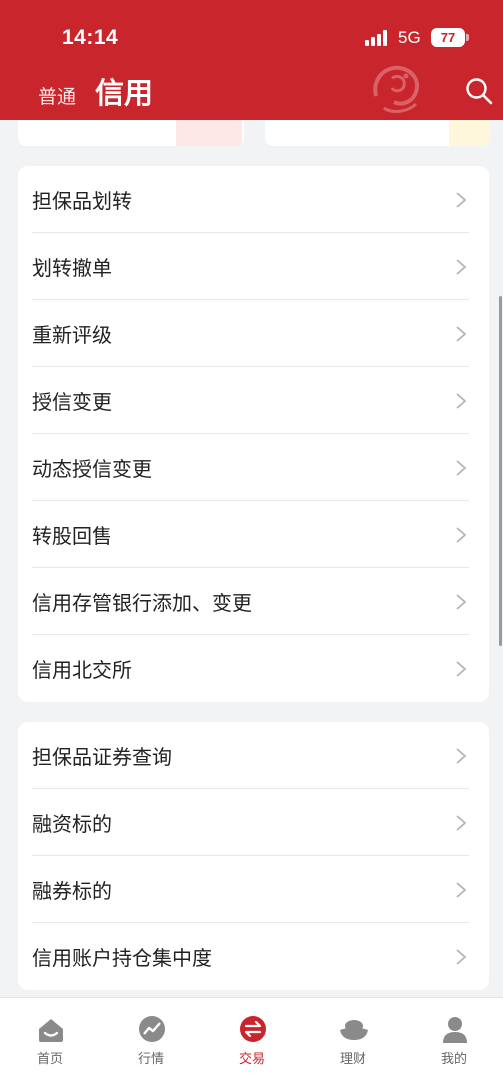 This screenshot has height=1081, width=503. I want to click on menu-item-label: 担保品划转, so click(82, 201).